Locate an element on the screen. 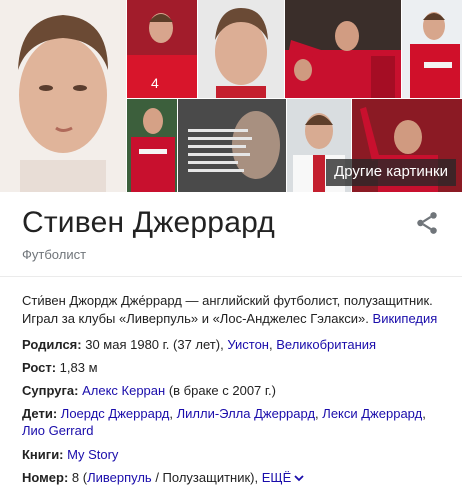 The image size is (462, 502). image-headshot is located at coordinates (241, 49).